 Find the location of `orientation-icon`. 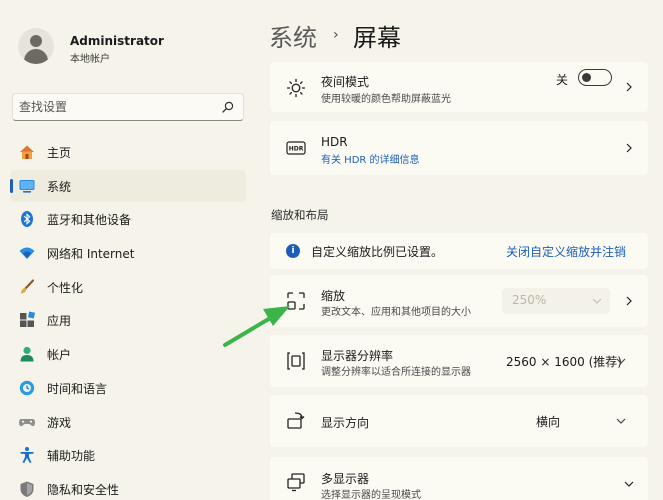

orientation-icon is located at coordinates (296, 420).